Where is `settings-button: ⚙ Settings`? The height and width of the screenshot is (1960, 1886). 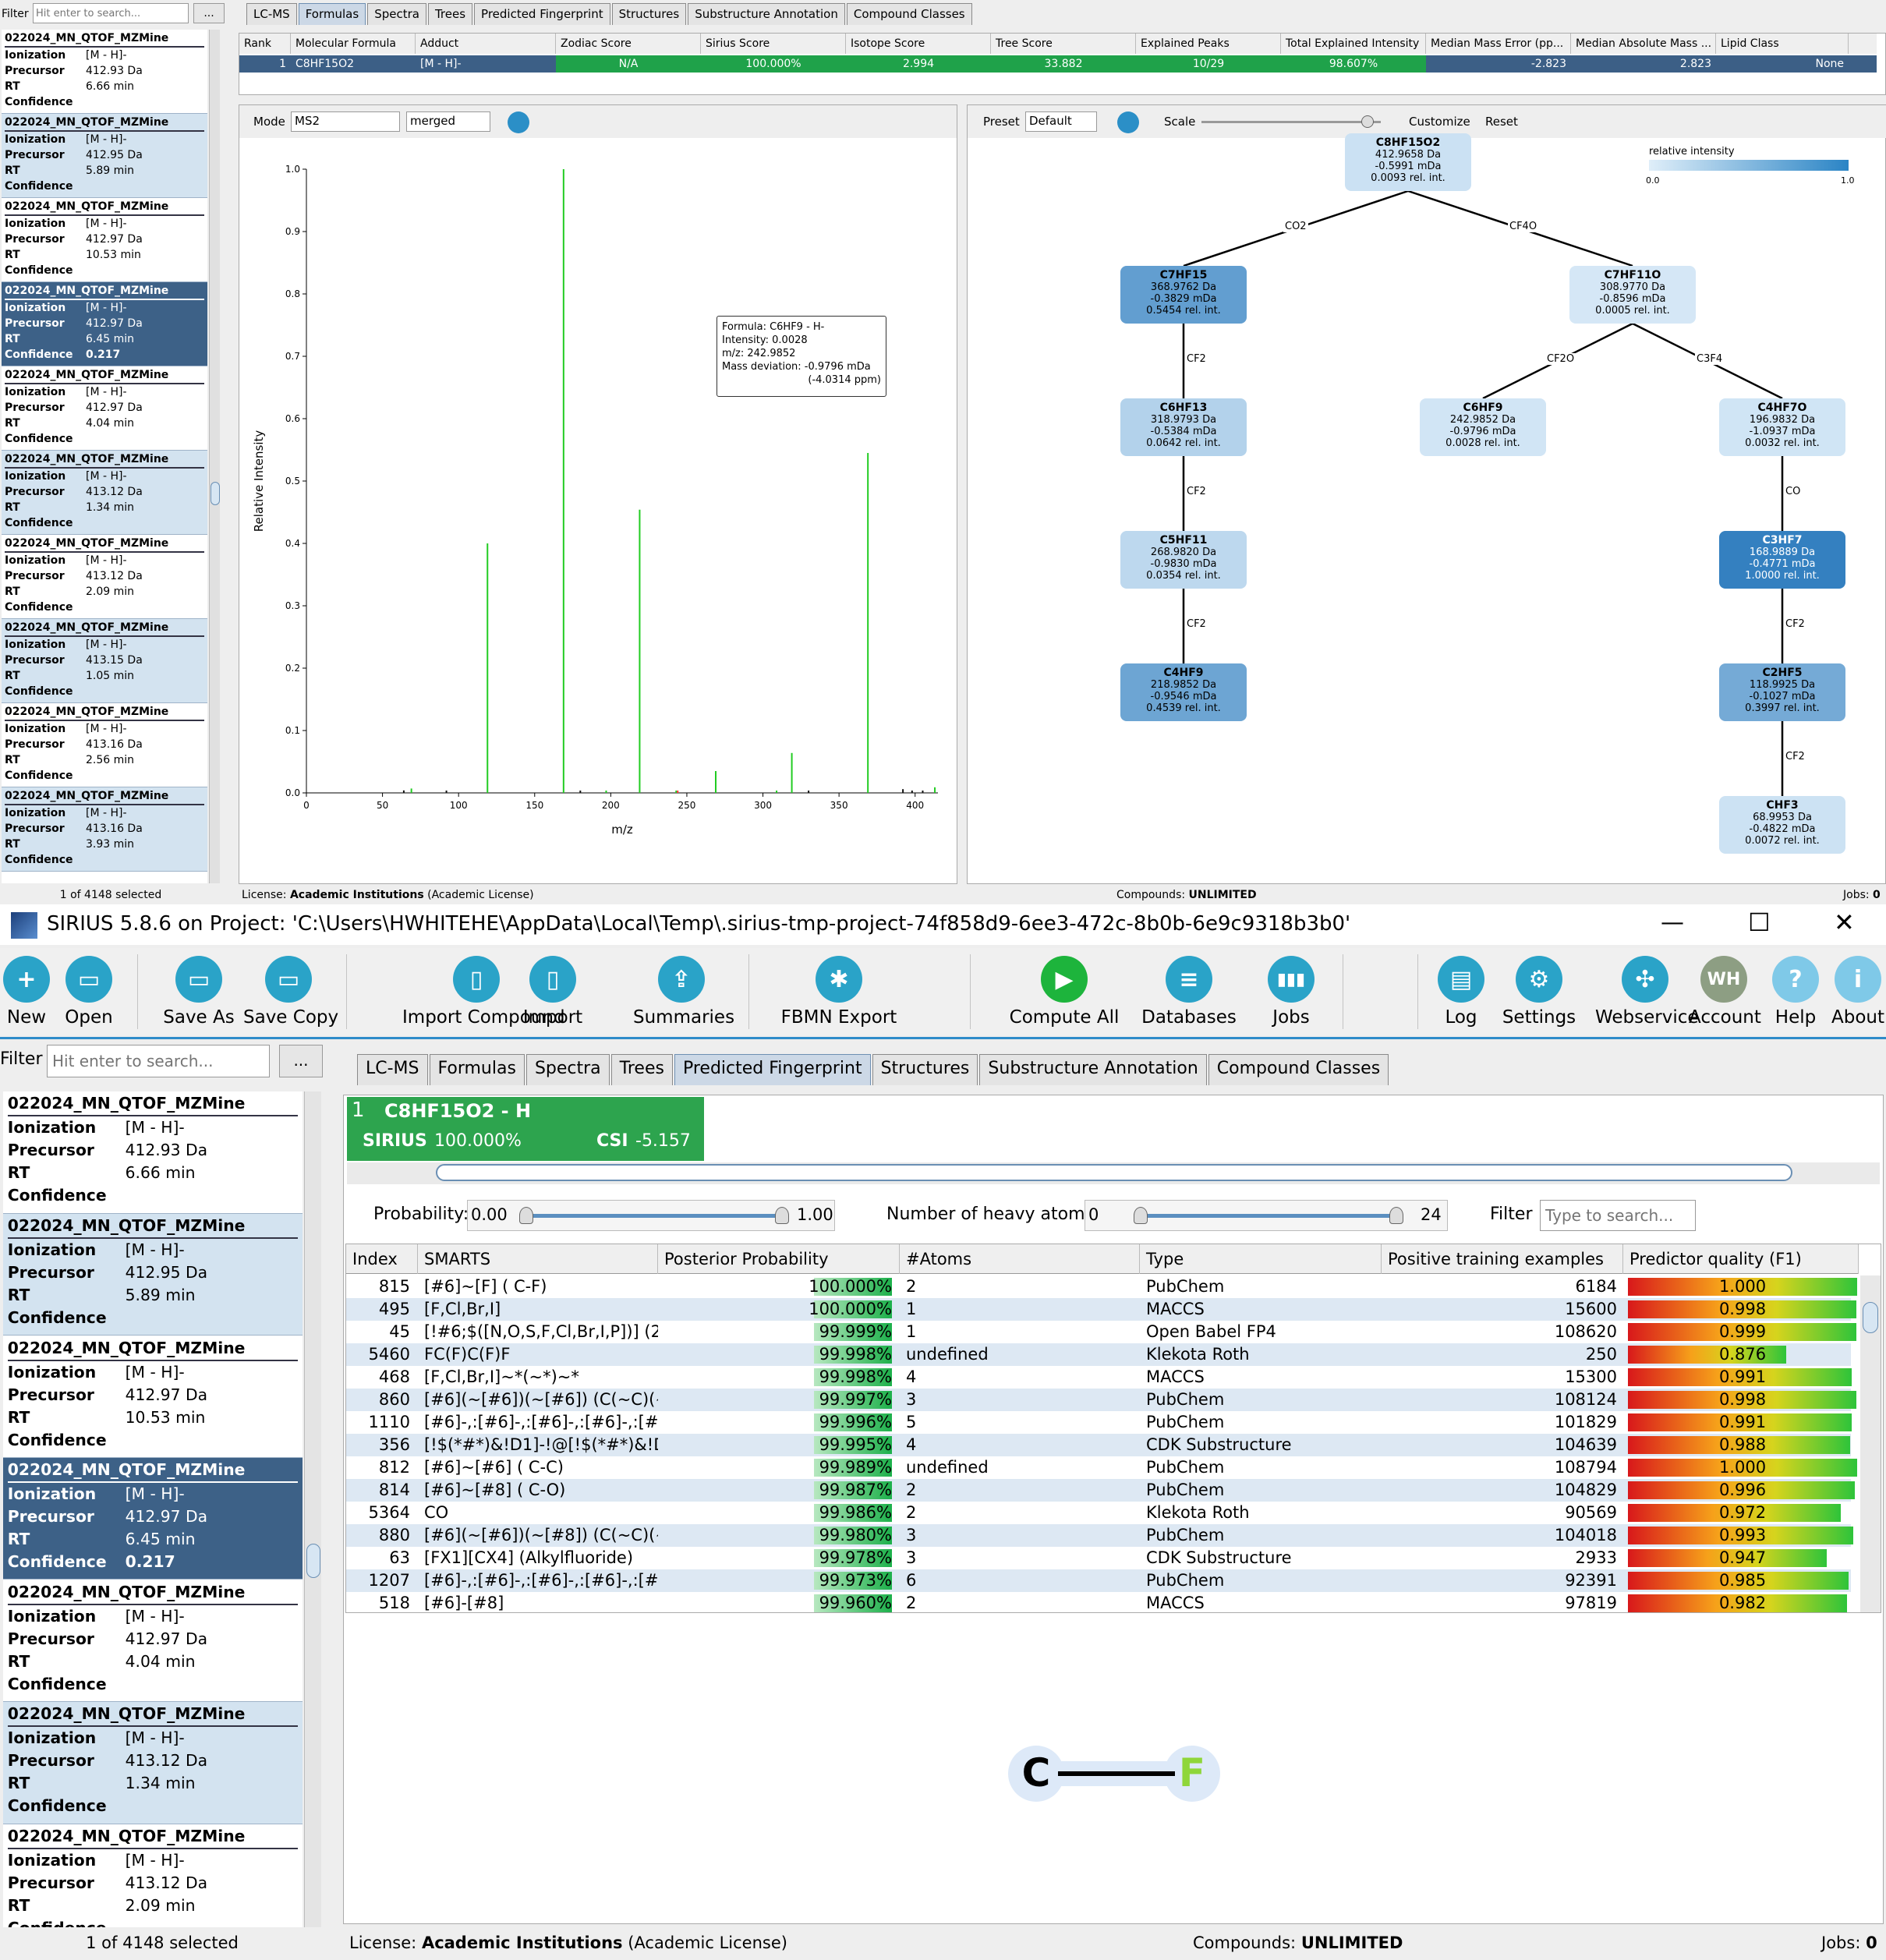 settings-button: ⚙ Settings is located at coordinates (1539, 990).